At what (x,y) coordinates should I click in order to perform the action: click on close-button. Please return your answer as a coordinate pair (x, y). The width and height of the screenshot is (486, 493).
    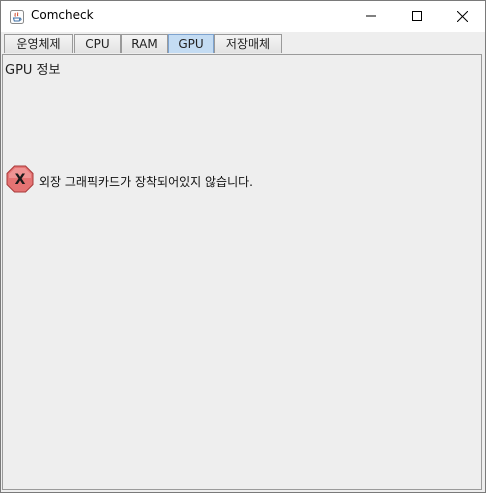
    Looking at the image, I should click on (462, 16).